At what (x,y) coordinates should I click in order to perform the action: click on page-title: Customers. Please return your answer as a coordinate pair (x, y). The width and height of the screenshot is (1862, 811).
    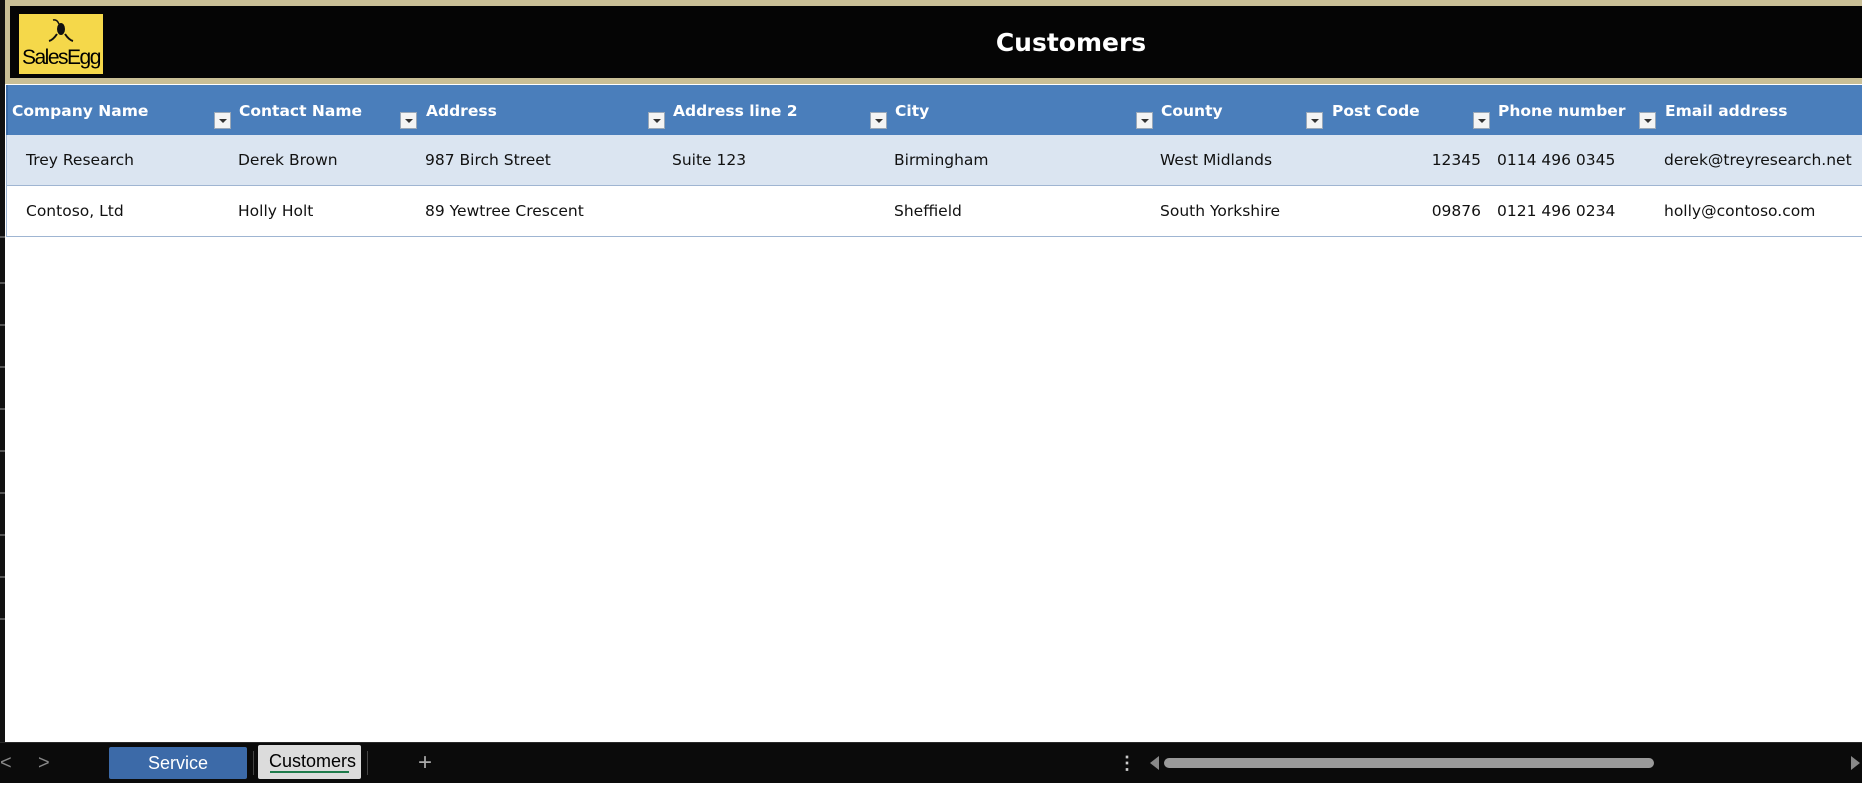
    Looking at the image, I should click on (1071, 42).